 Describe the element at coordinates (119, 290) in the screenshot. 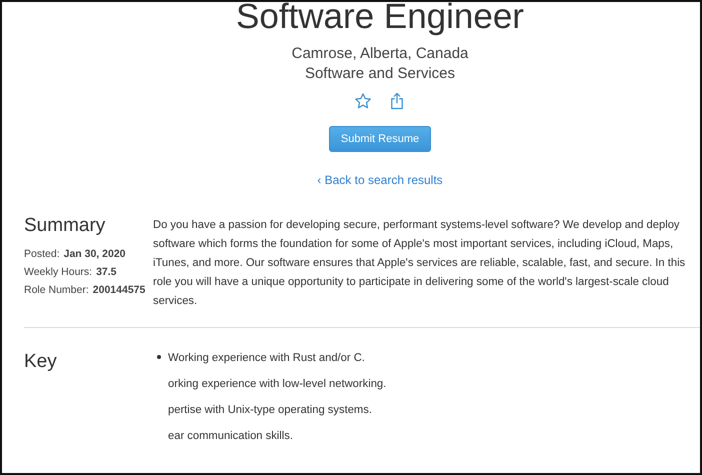

I see `meta-value: 200144575` at that location.